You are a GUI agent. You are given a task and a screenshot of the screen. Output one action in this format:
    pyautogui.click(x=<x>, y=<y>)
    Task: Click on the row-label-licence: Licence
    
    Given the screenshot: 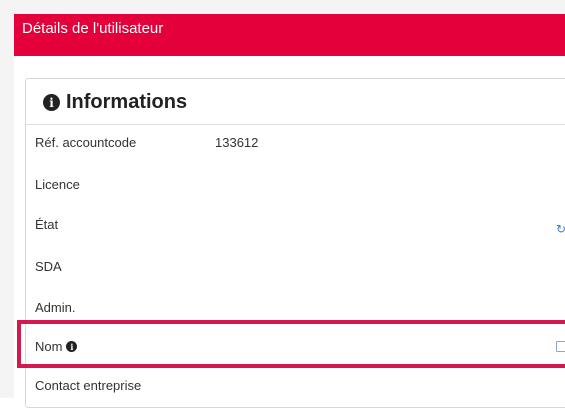 What is the action you would take?
    pyautogui.click(x=57, y=184)
    